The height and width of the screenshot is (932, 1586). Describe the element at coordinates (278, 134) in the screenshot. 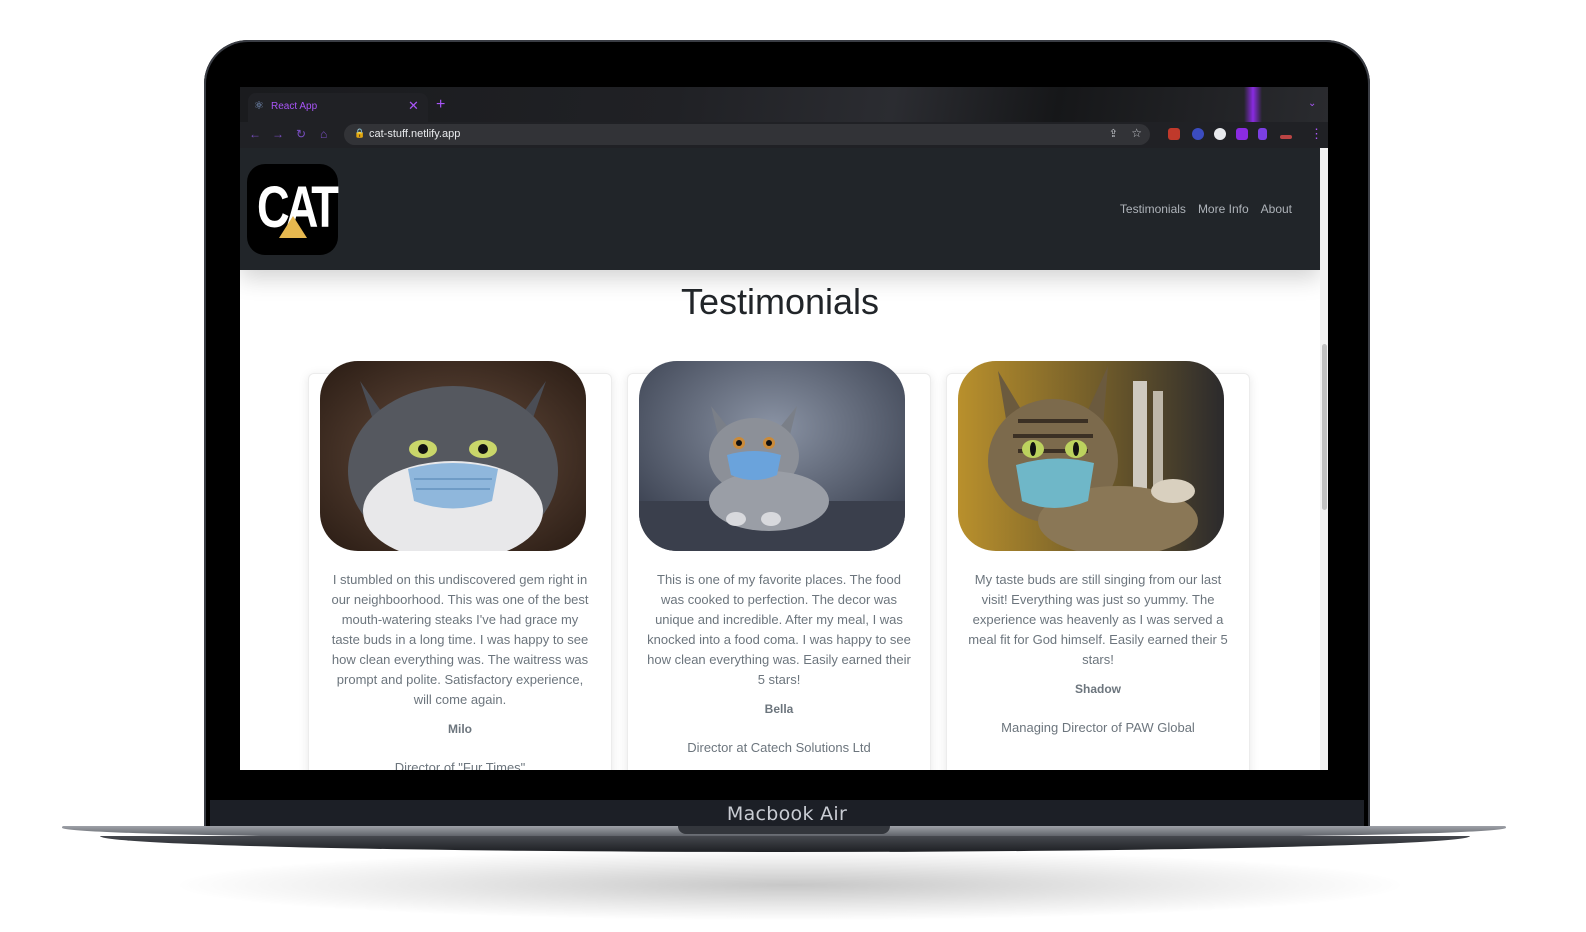

I see `forward-arrow-icon: →` at that location.